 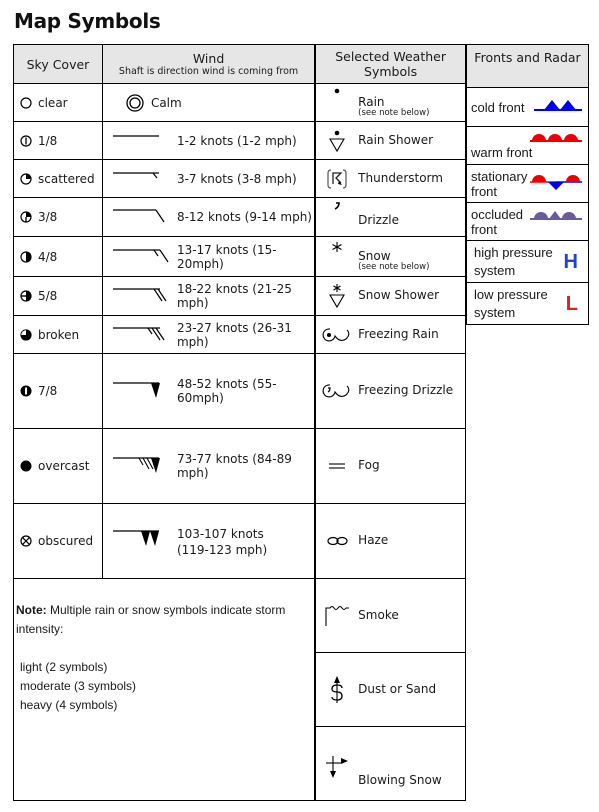 I want to click on wind-label: 48-52 knots (55-60mph), so click(x=226, y=391).